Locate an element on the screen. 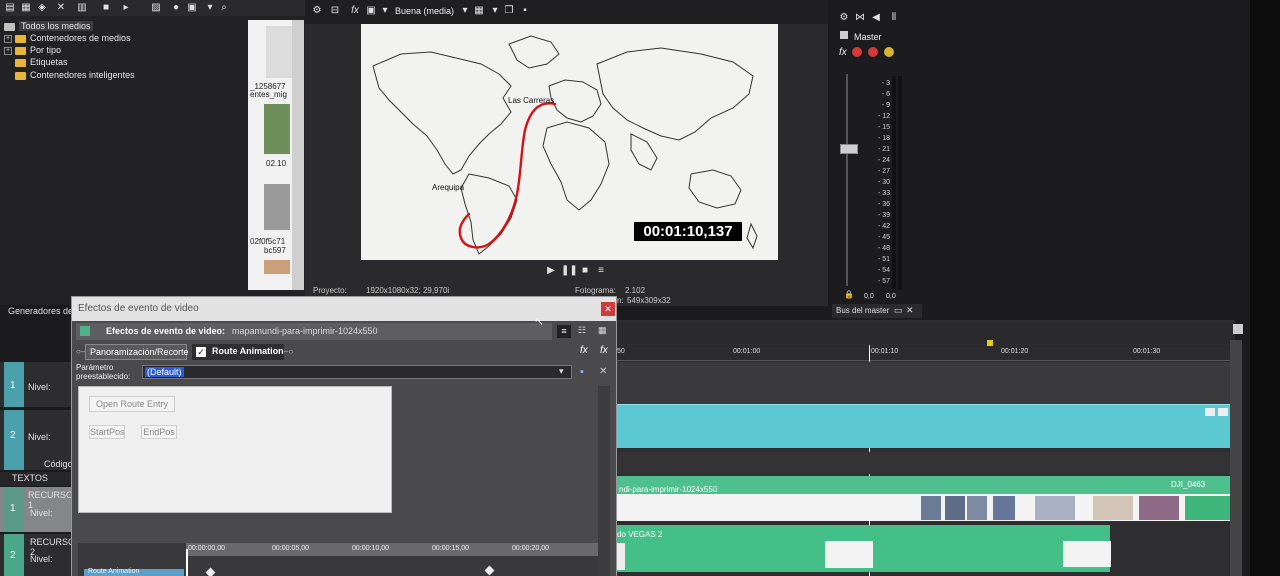  grid-view-icon: ▦ is located at coordinates (602, 330).